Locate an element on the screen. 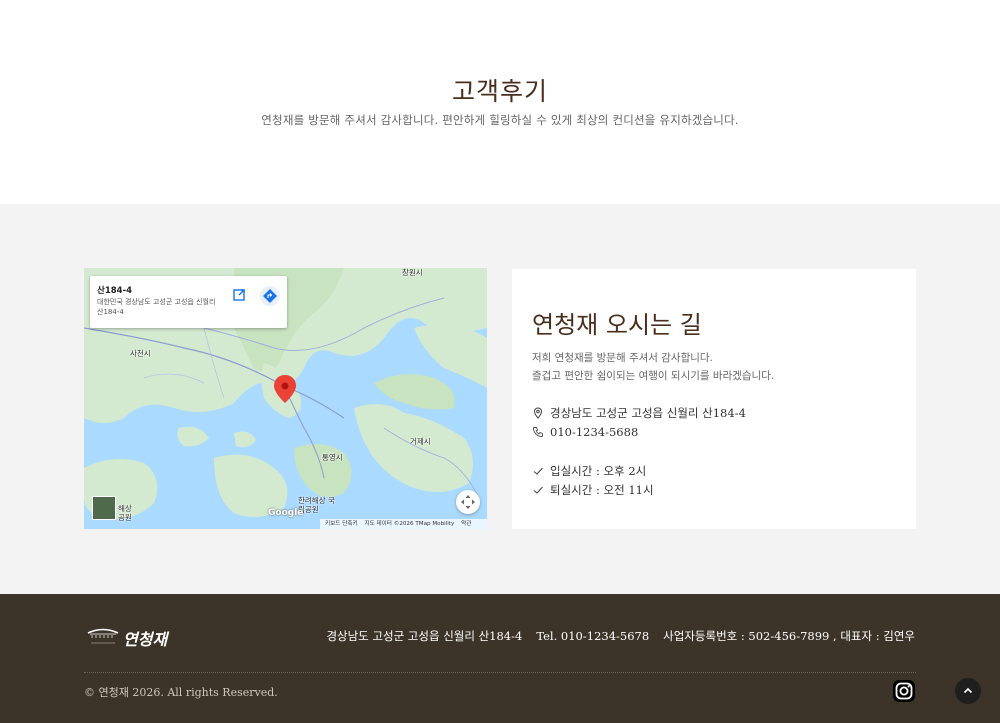 This screenshot has height=723, width=1000. checkout-row: 퇴실시간 : 오전 11시 is located at coordinates (593, 490).